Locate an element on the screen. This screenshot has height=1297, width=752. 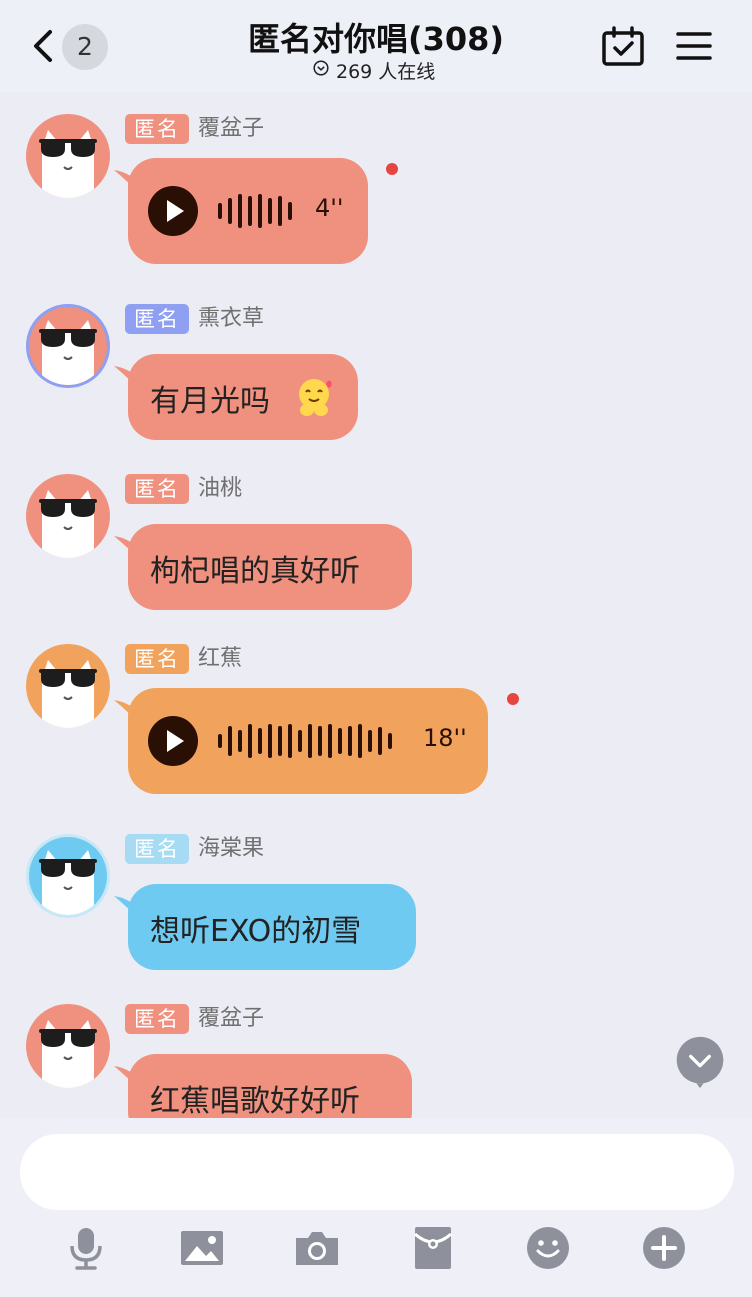
text-message-bubble: 枸杞唱的真好听 is located at coordinates (263, 567).